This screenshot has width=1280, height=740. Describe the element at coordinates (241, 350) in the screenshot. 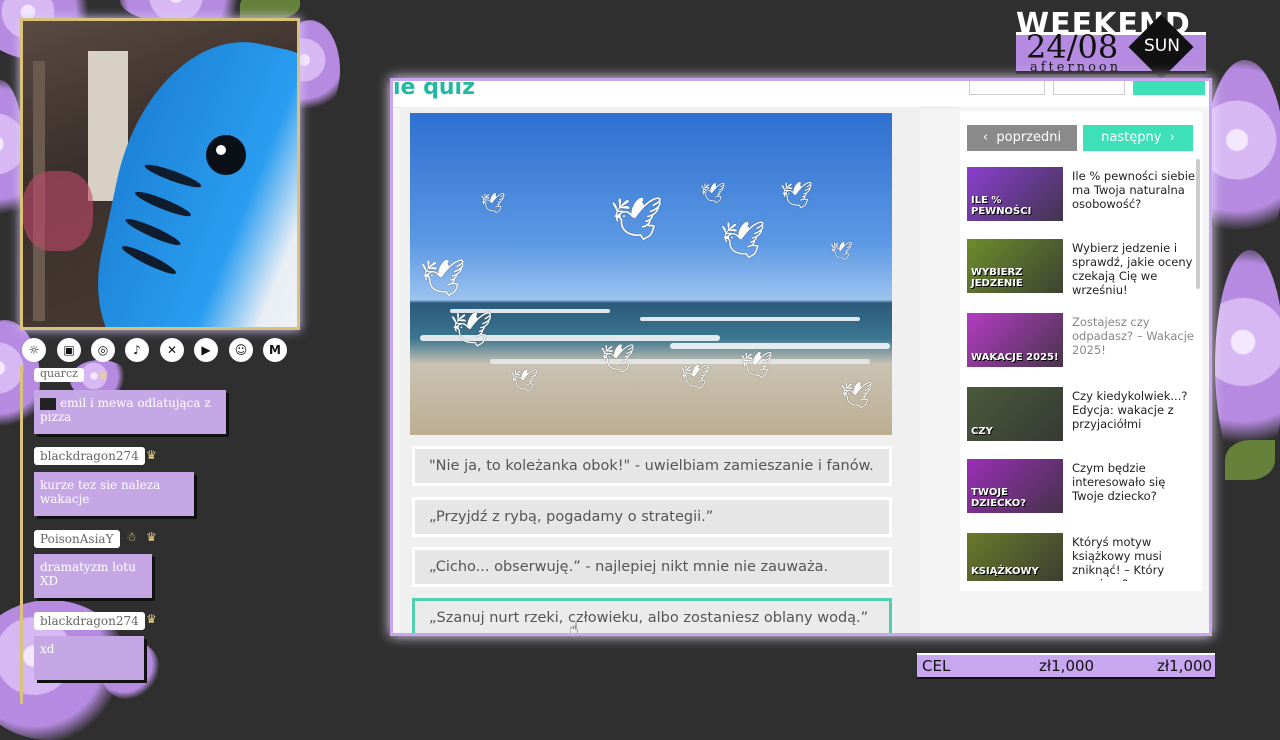

I see `discord-icon: ☺` at that location.